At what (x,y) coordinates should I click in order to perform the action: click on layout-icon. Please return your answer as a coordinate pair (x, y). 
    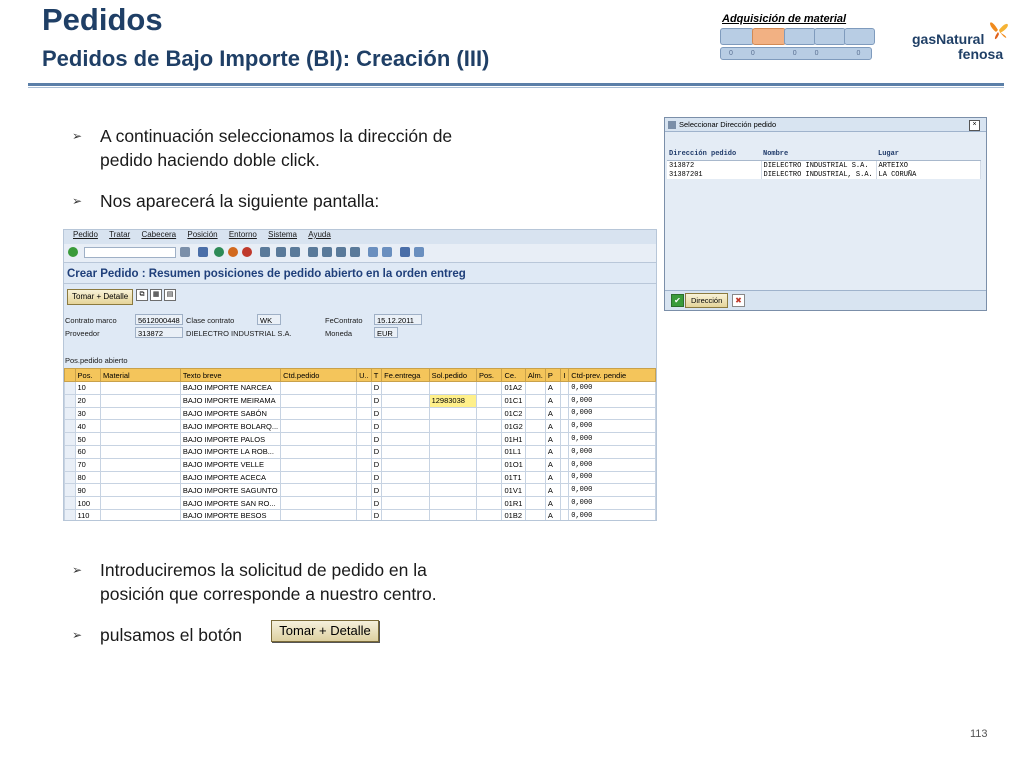
    Looking at the image, I should click on (419, 252).